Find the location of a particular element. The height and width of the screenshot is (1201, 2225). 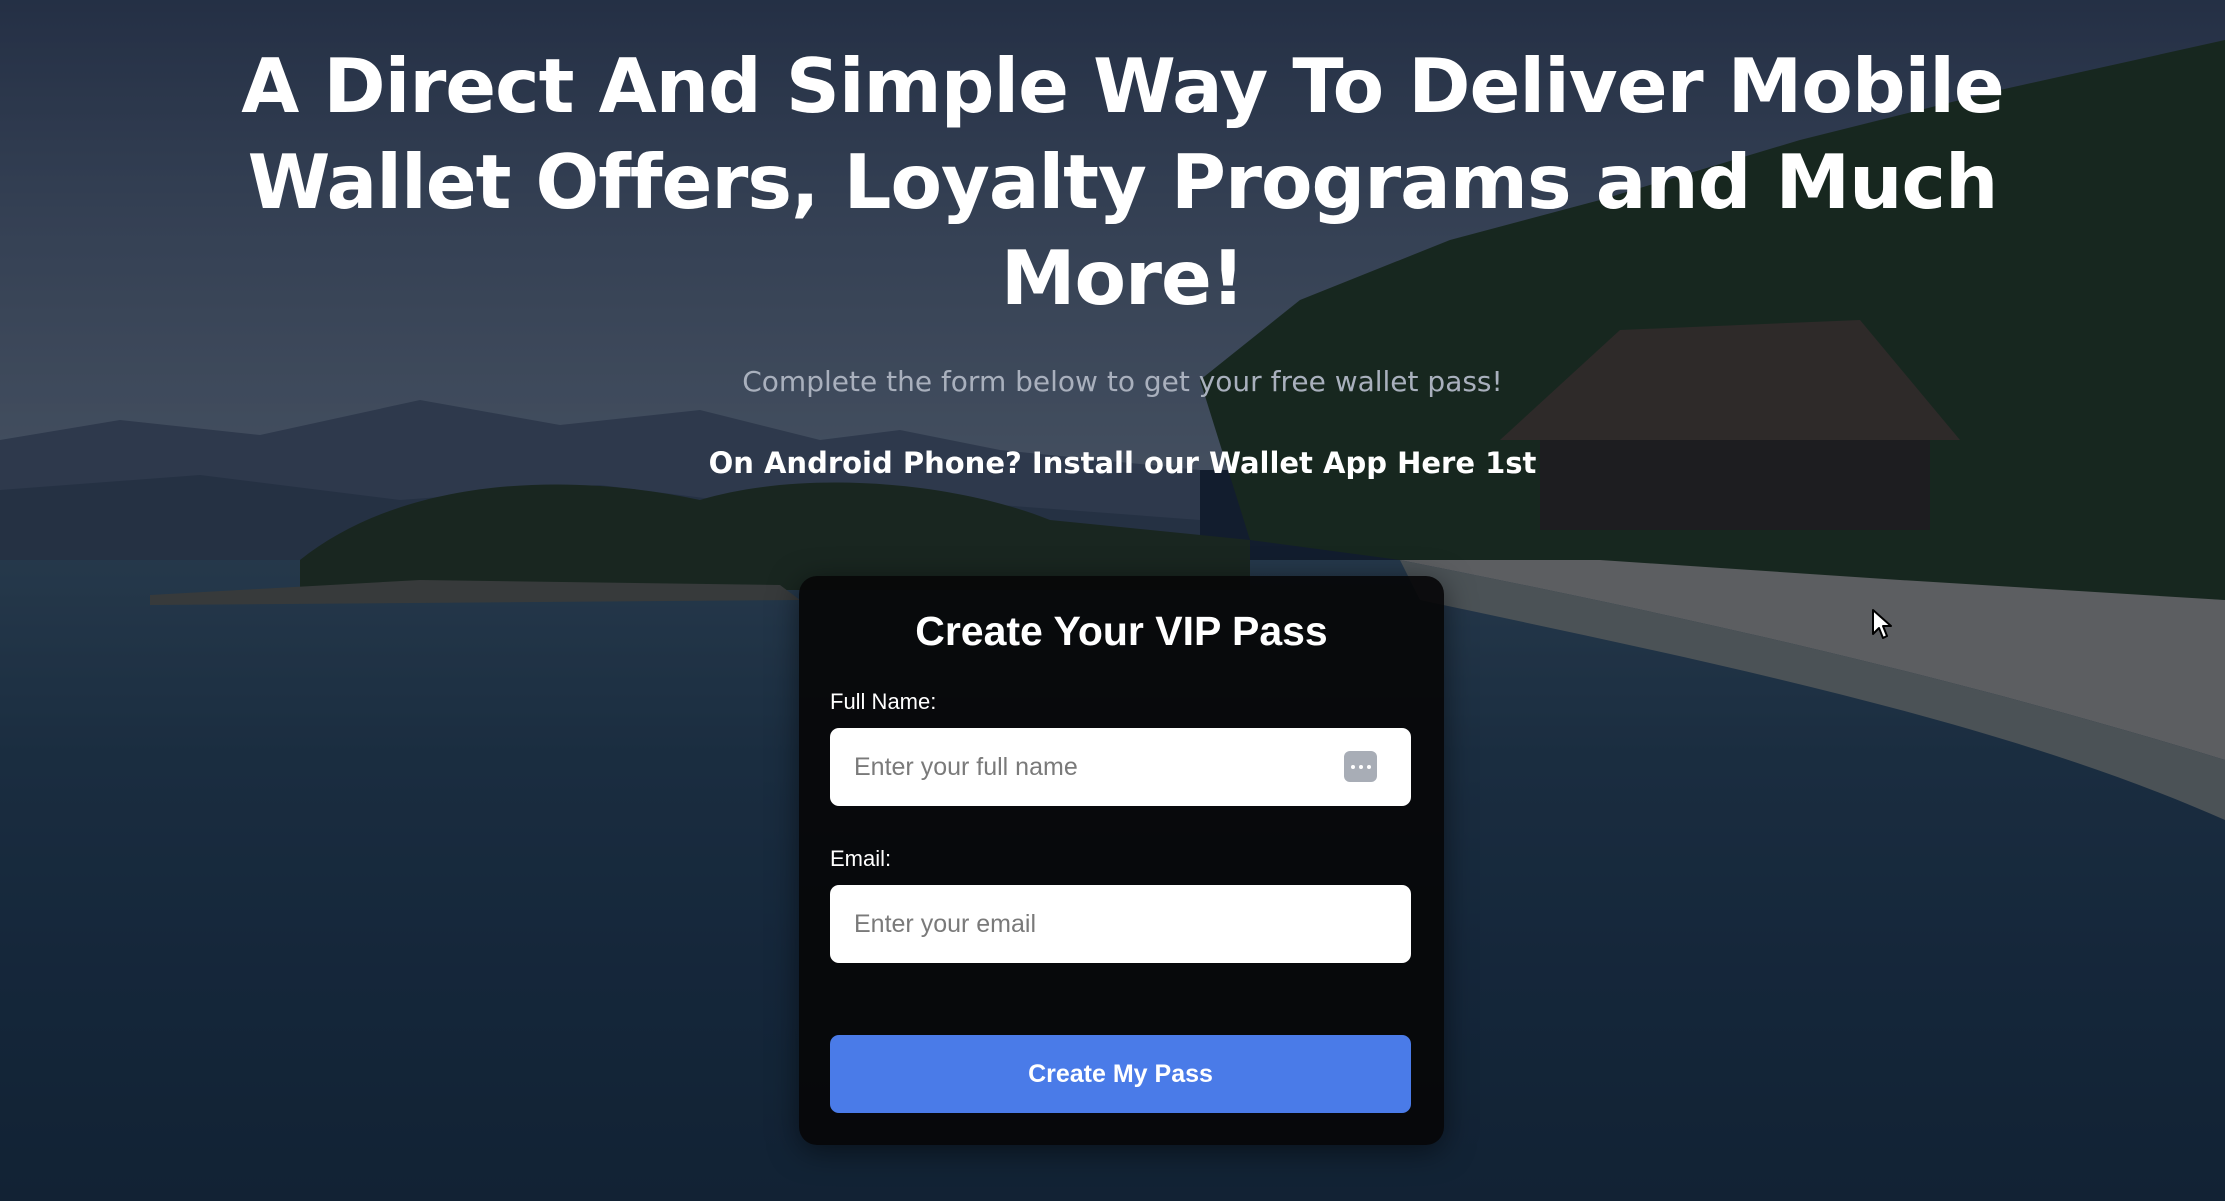

email-input is located at coordinates (1120, 924).